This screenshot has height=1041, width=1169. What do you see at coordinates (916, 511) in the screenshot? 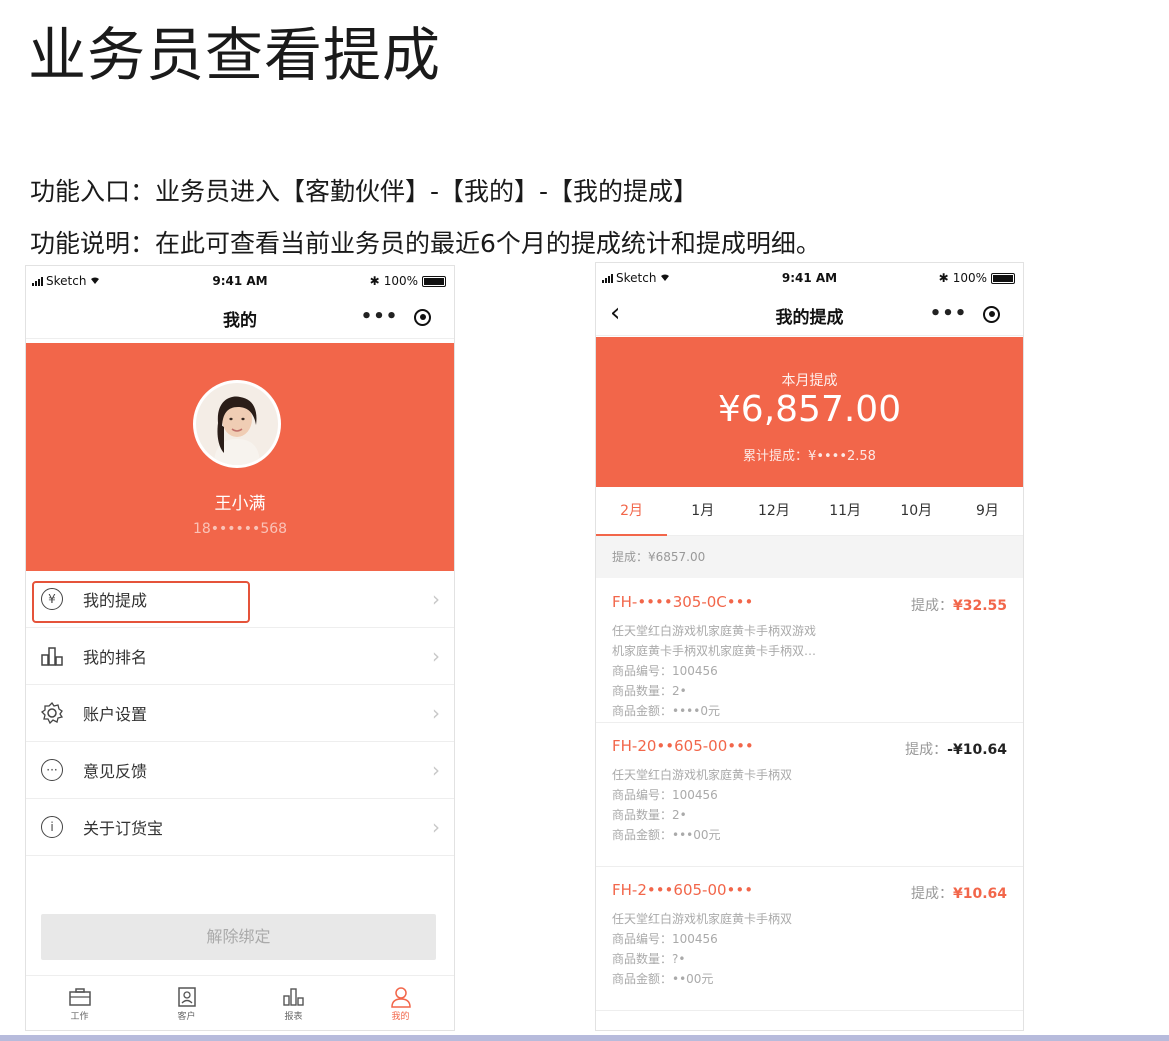
I see `tab-month-oct: 10月` at bounding box center [916, 511].